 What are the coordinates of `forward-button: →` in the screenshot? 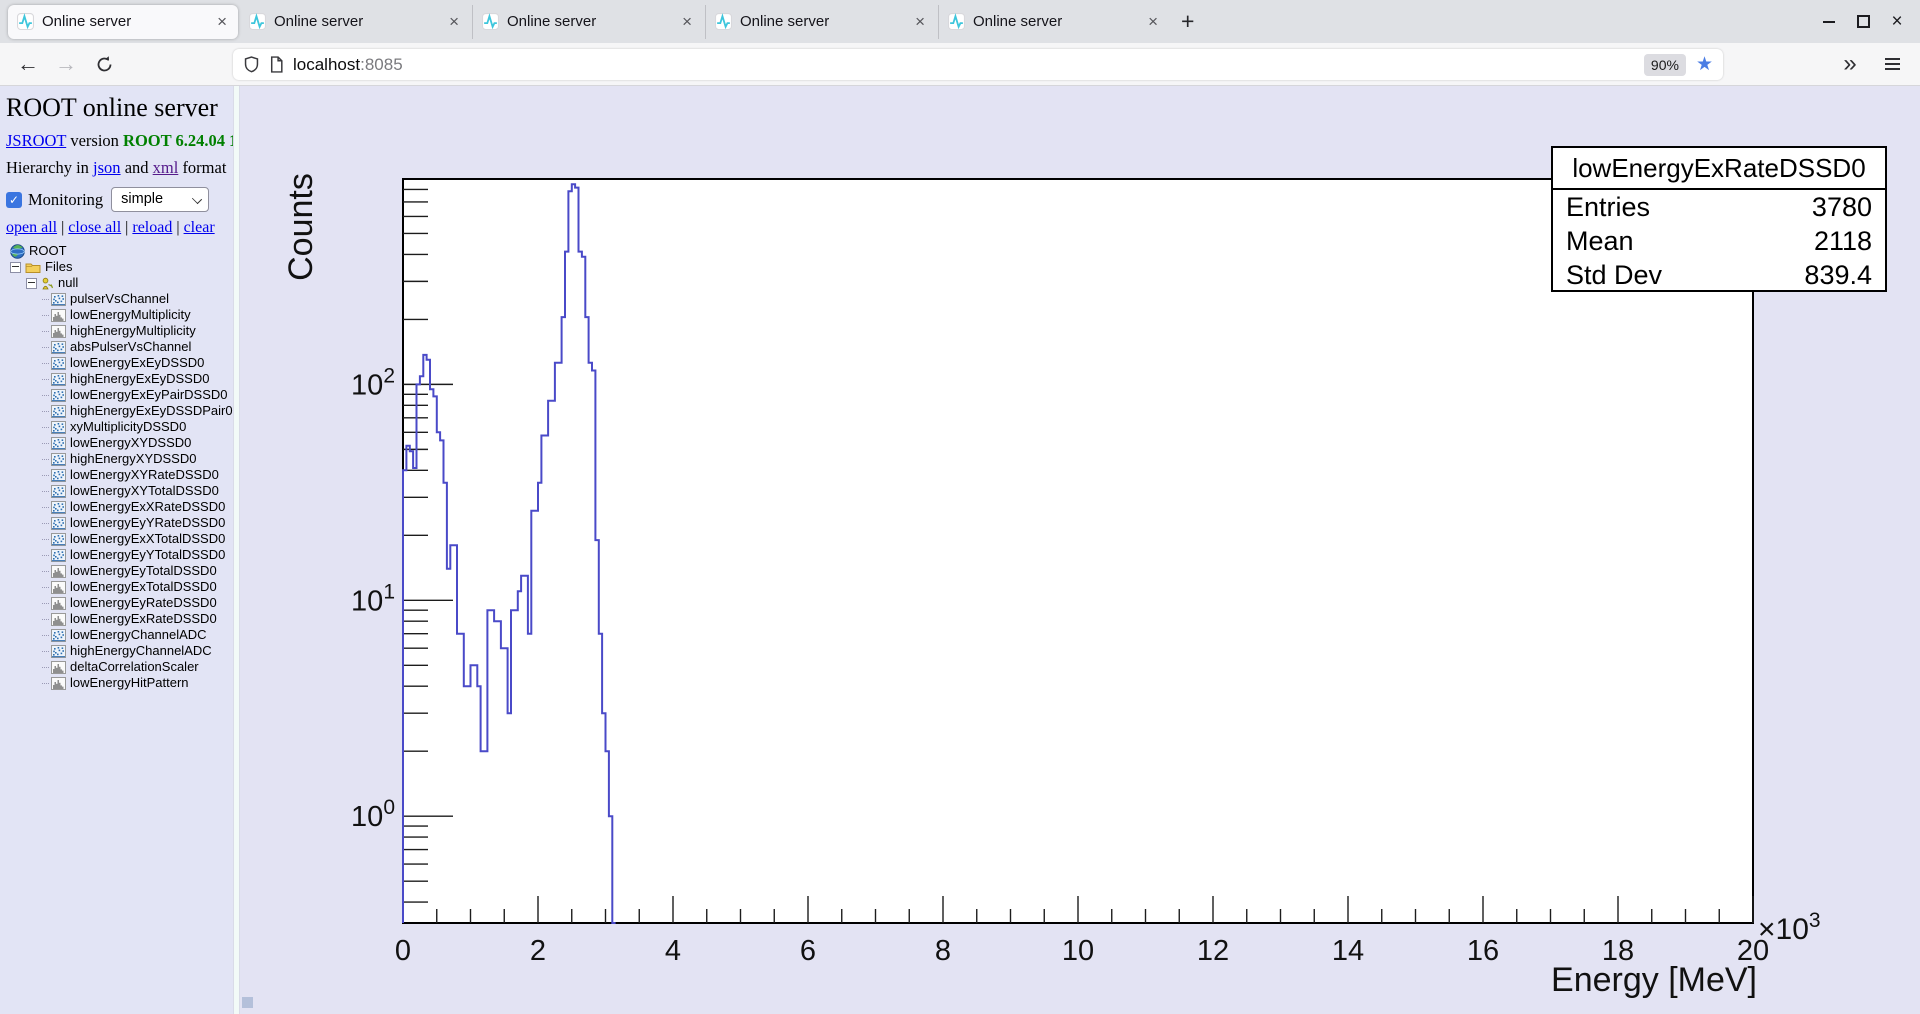 It's located at (66, 64).